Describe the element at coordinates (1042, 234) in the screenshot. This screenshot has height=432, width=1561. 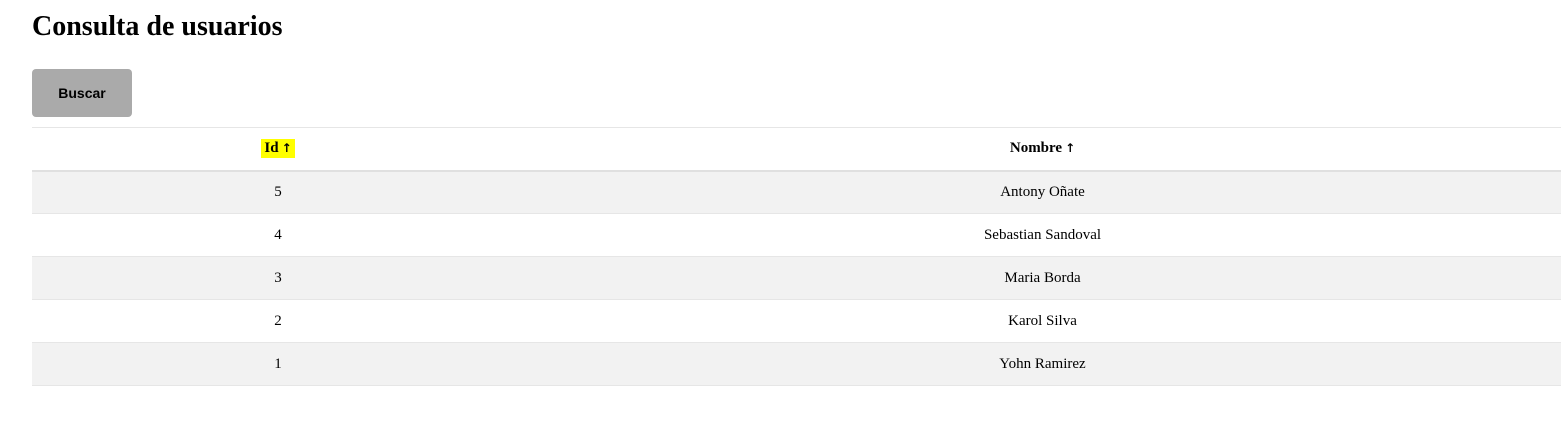
I see `cell-nombre: Sebastian Sandoval` at that location.